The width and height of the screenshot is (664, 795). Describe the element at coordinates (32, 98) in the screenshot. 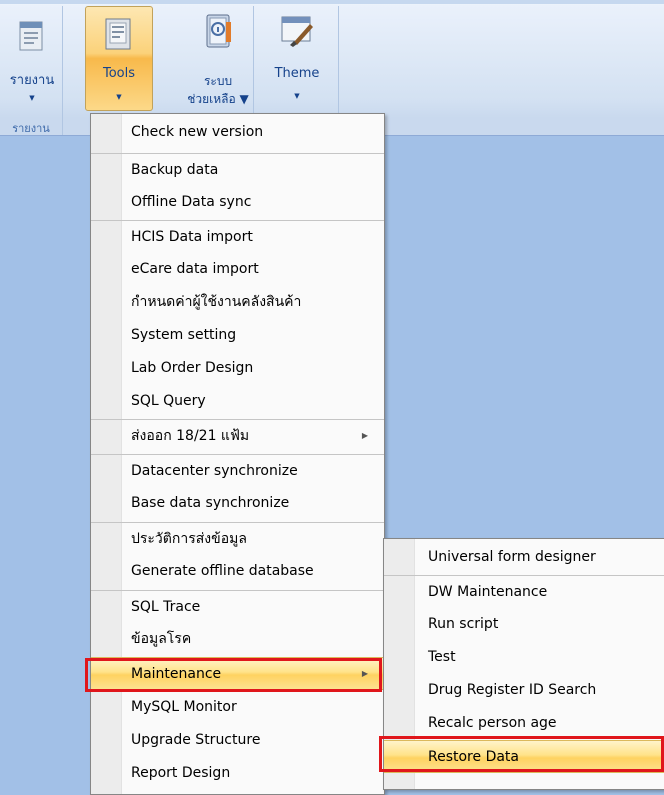

I see `report-dropdown-arrow-icon: ▼` at that location.